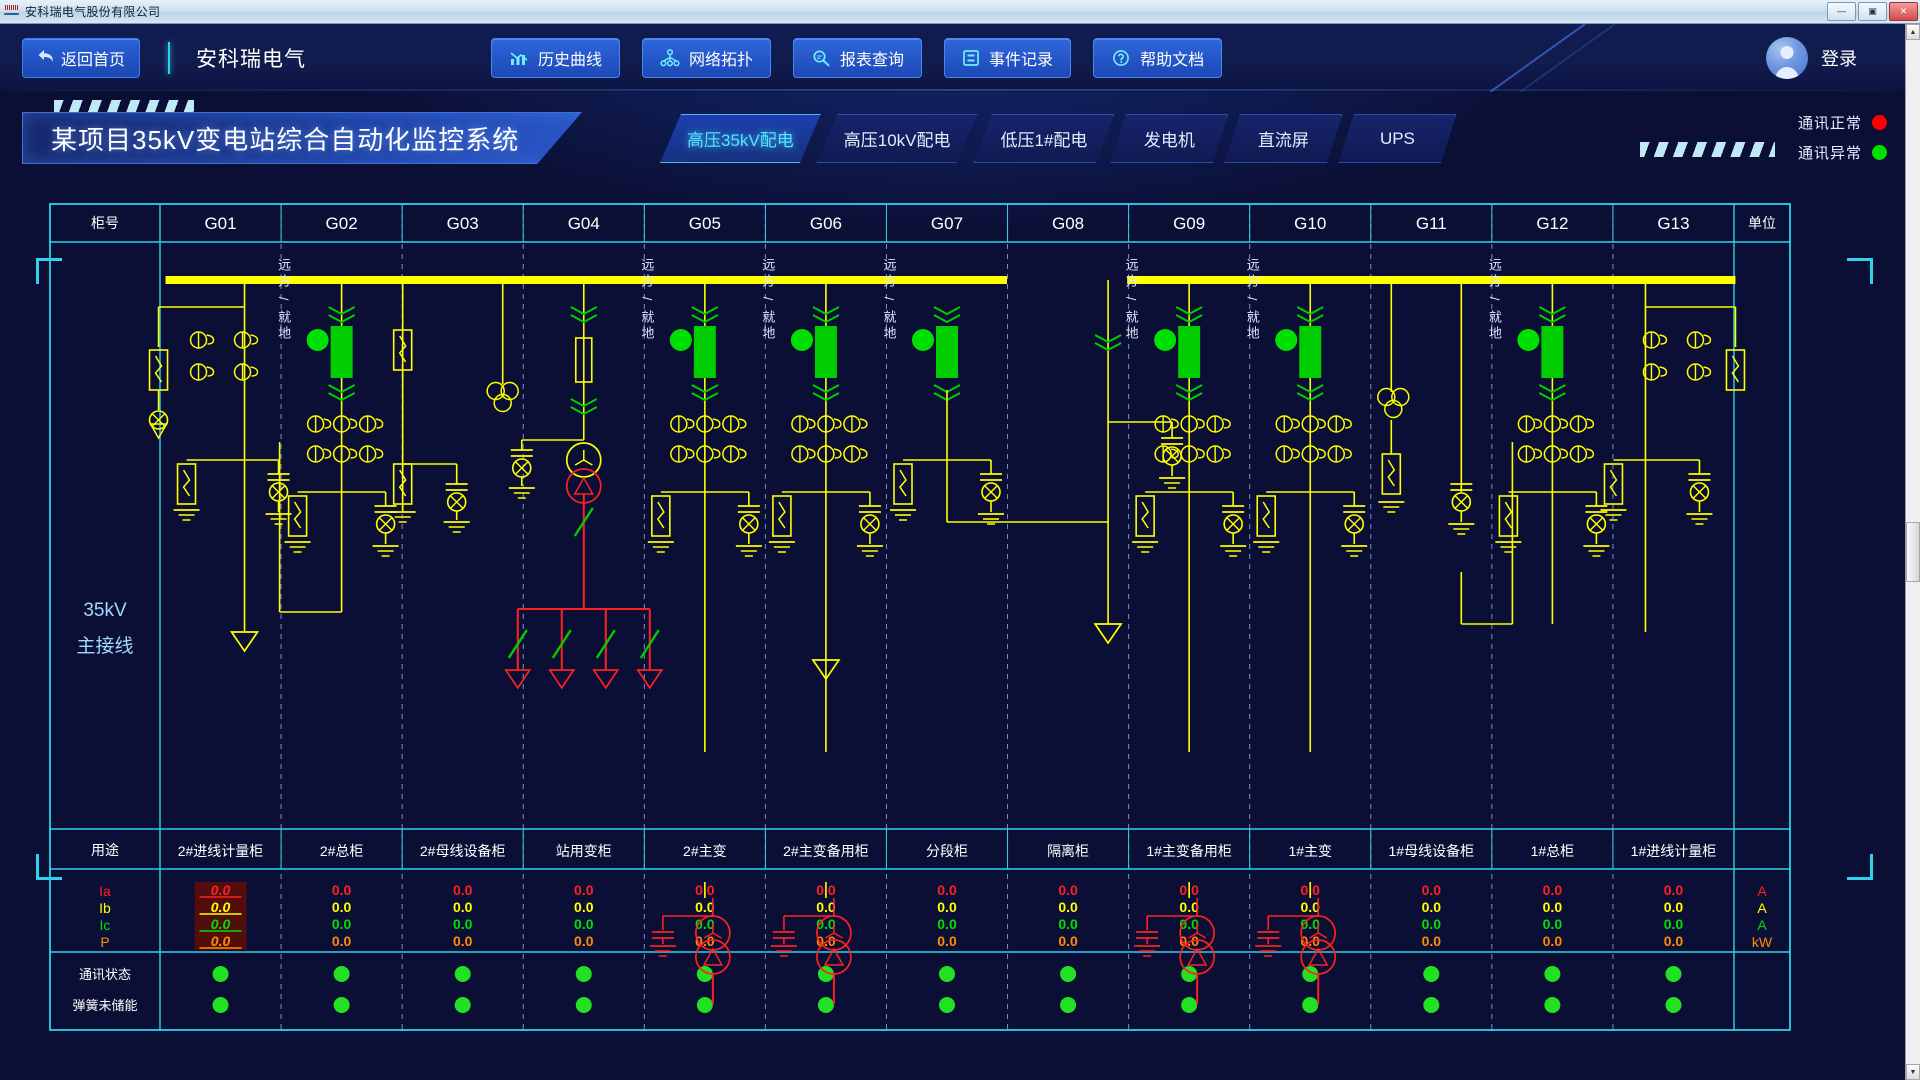 The image size is (1920, 1080). Describe the element at coordinates (1674, 941) in the screenshot. I see `value-G13-P: 0.0` at that location.